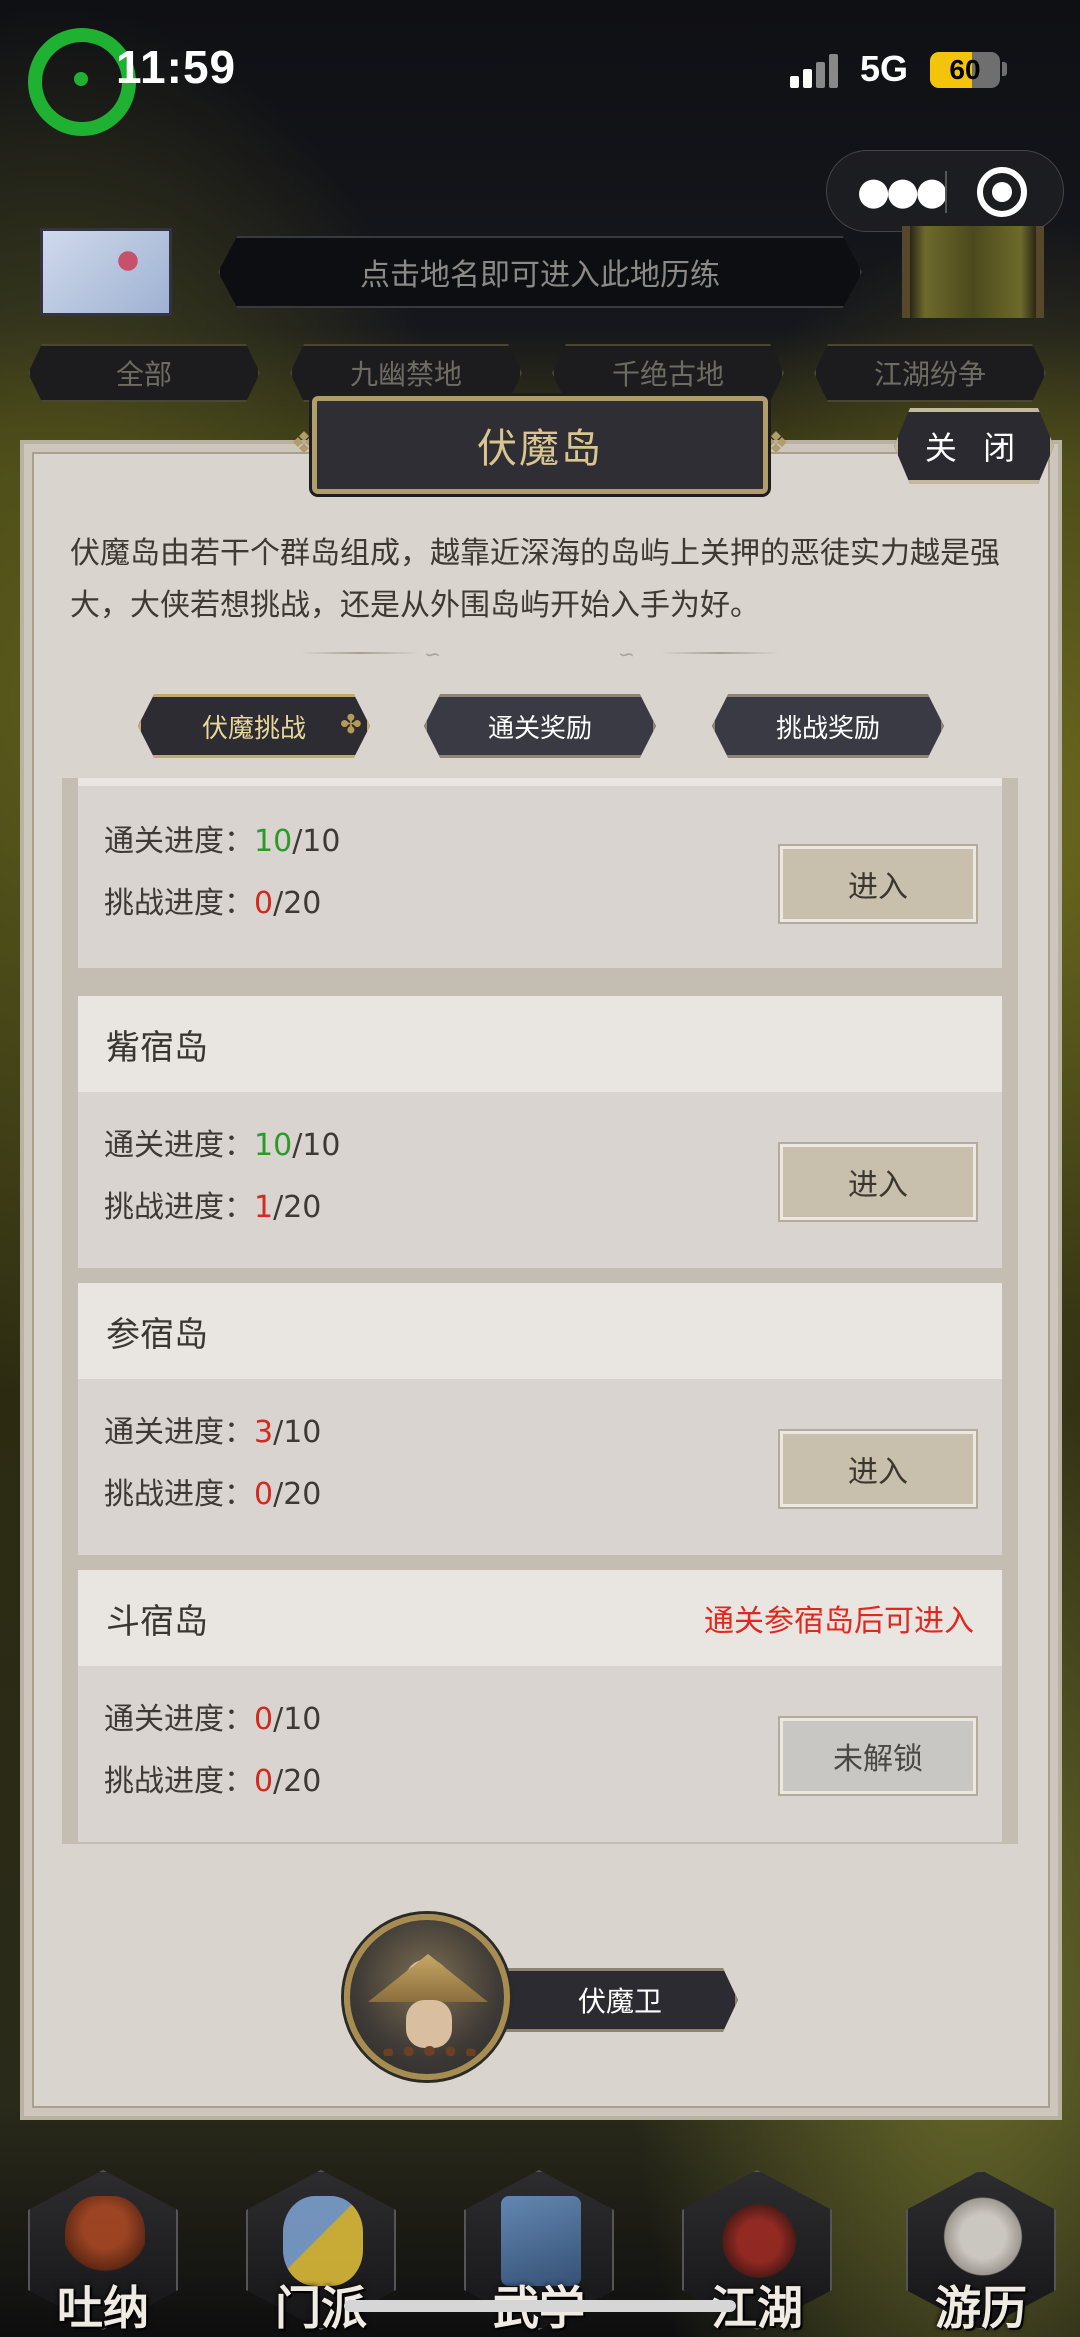 The image size is (1080, 2337). What do you see at coordinates (351, 725) in the screenshot?
I see `tab-ornament-right: ✤` at bounding box center [351, 725].